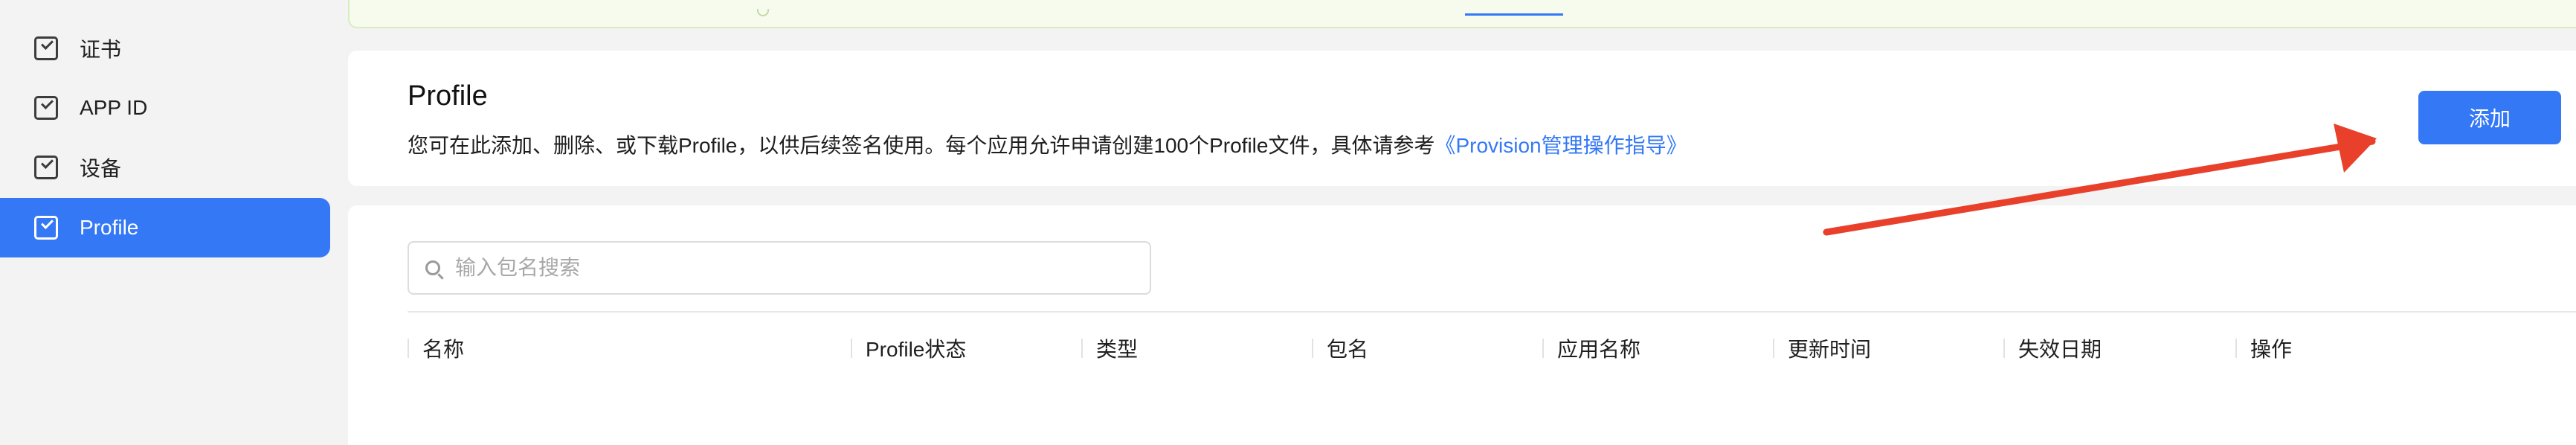 The height and width of the screenshot is (445, 2576). What do you see at coordinates (165, 167) in the screenshot?
I see `sidebar-item-device: 设备` at bounding box center [165, 167].